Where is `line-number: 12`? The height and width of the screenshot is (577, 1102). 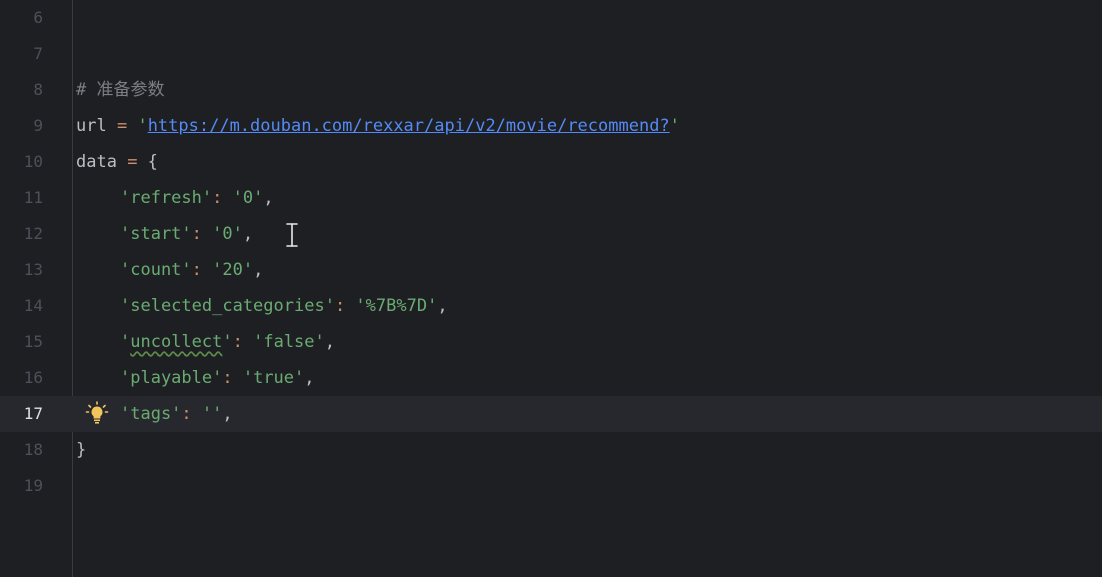
line-number: 12 is located at coordinates (21, 234).